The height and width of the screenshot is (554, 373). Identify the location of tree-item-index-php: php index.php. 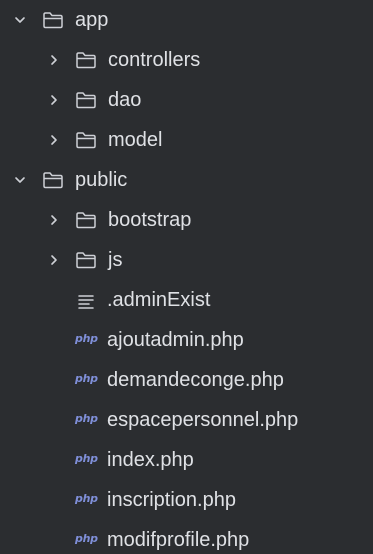
(186, 460).